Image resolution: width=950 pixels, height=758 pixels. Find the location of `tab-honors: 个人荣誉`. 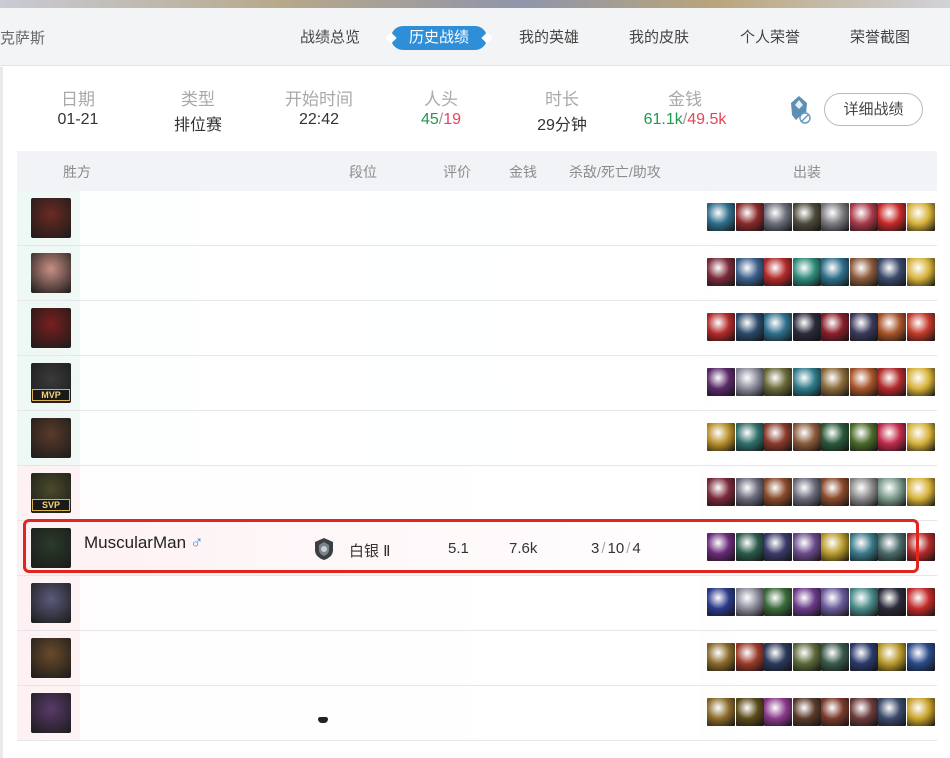

tab-honors: 个人荣誉 is located at coordinates (770, 38).